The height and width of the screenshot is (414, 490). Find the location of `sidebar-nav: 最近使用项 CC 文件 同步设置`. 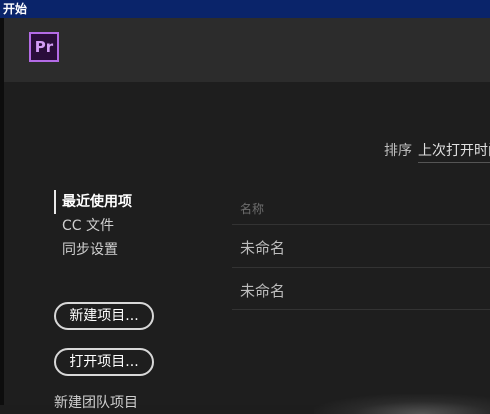

sidebar-nav: 最近使用项 CC 文件 同步设置 is located at coordinates (93, 226).